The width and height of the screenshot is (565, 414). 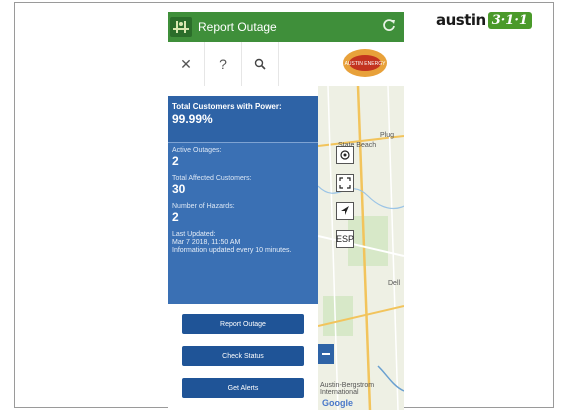 I want to click on minus-icon, so click(x=326, y=354).